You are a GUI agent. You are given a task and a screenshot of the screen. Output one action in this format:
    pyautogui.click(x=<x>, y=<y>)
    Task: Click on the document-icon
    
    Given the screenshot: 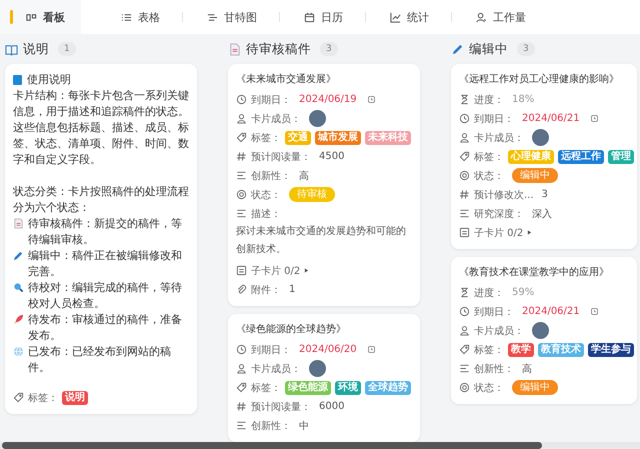 What is the action you would take?
    pyautogui.click(x=234, y=49)
    